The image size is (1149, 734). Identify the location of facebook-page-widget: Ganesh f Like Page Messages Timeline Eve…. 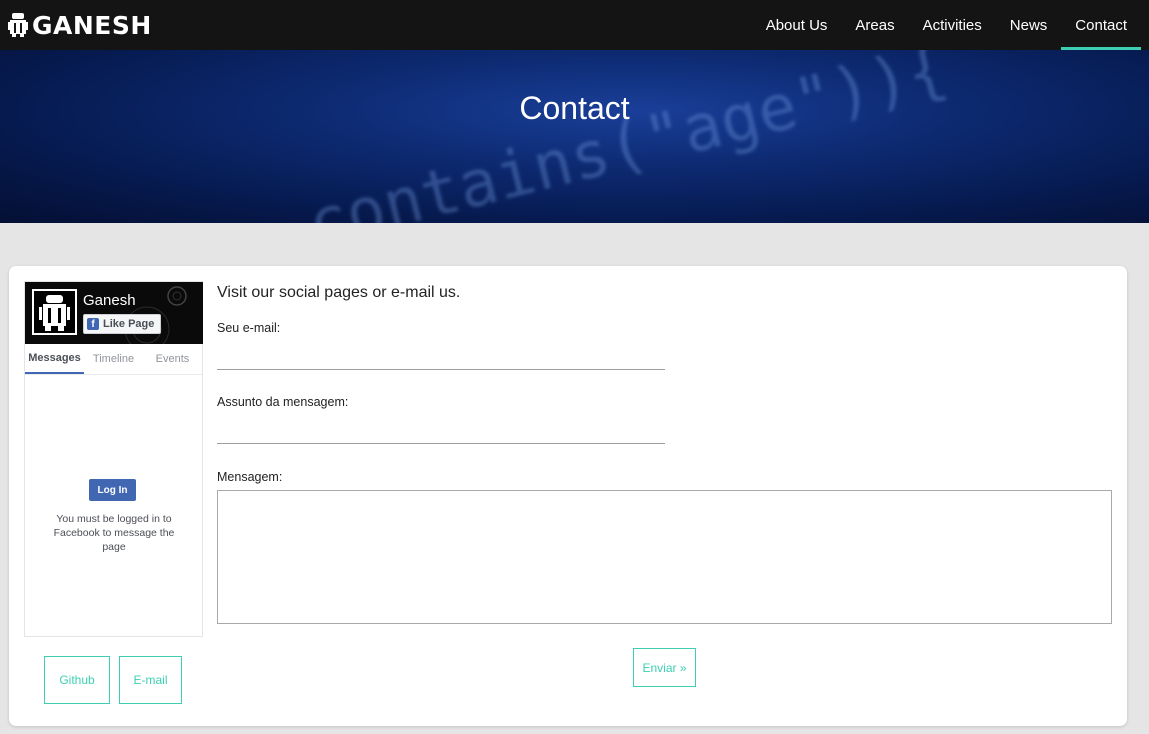
(113, 459).